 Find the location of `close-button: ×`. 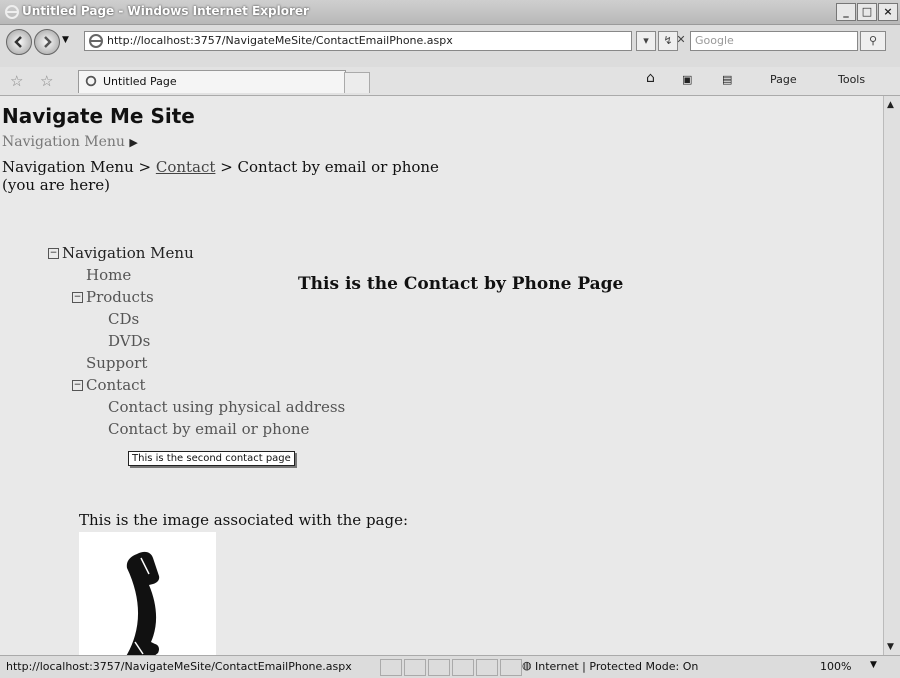

close-button: × is located at coordinates (888, 12).